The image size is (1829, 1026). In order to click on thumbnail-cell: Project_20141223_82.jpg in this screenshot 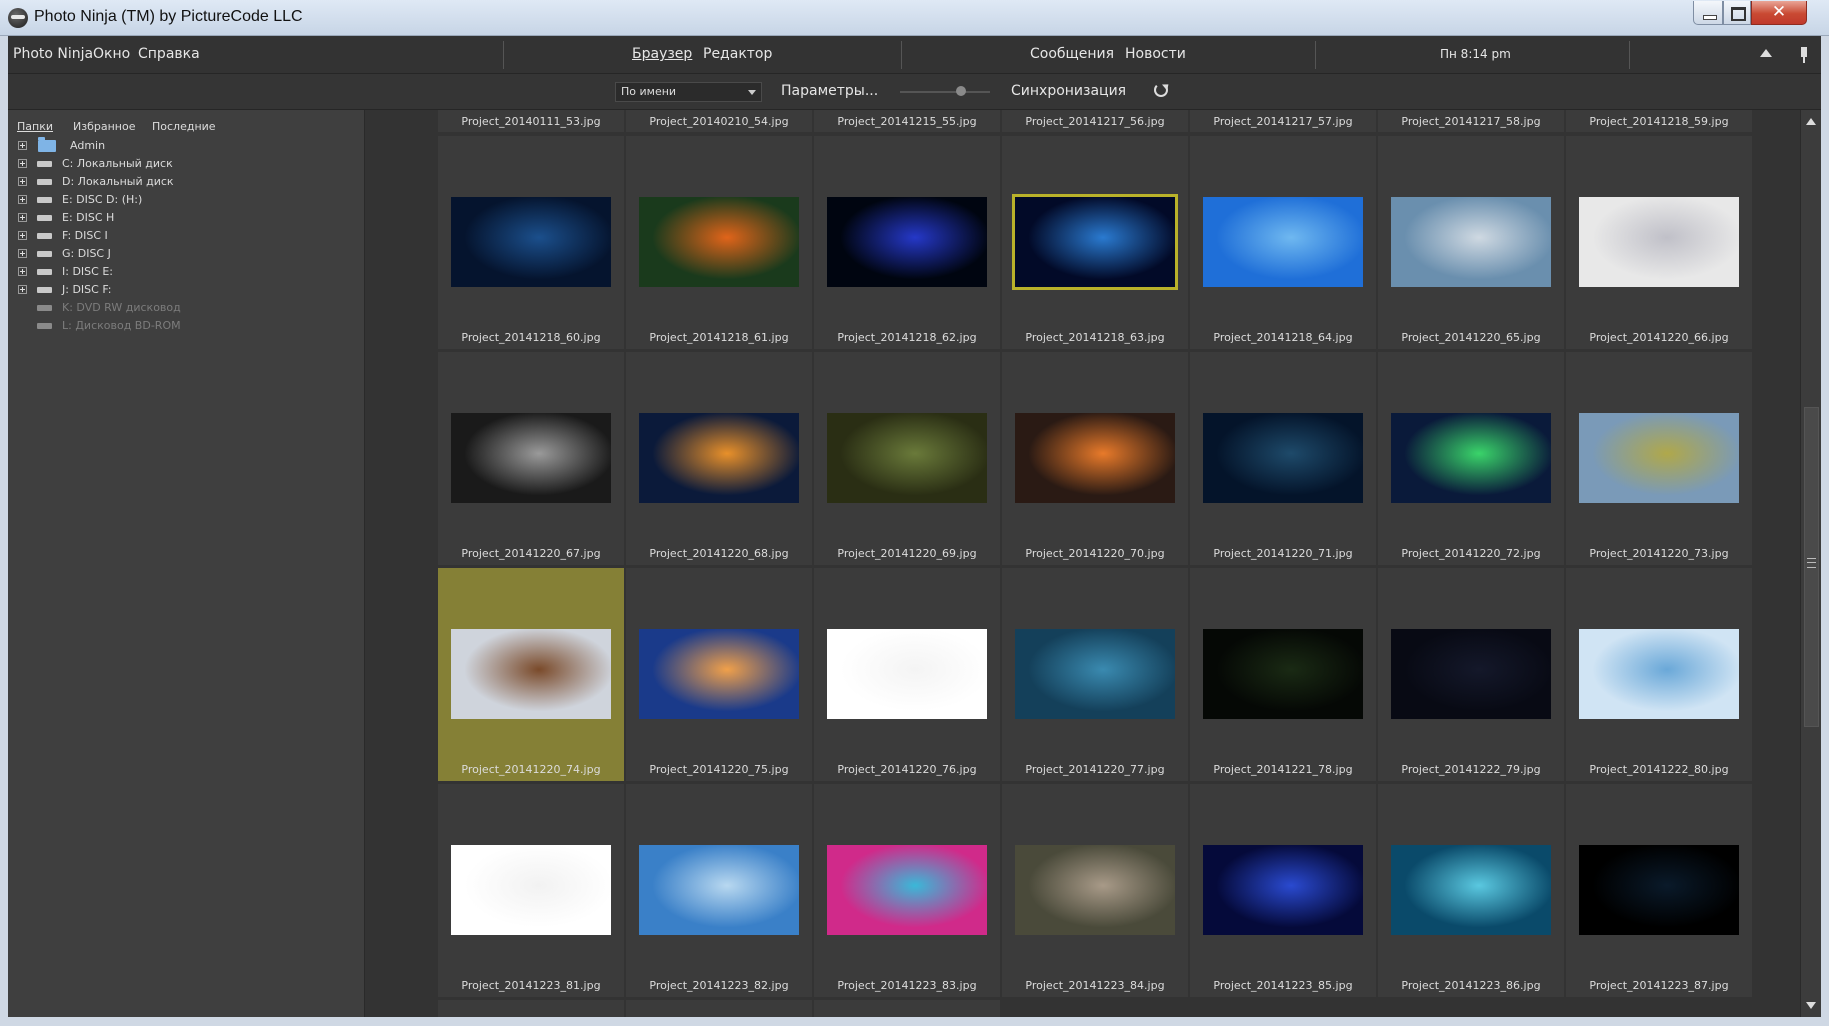, I will do `click(719, 890)`.